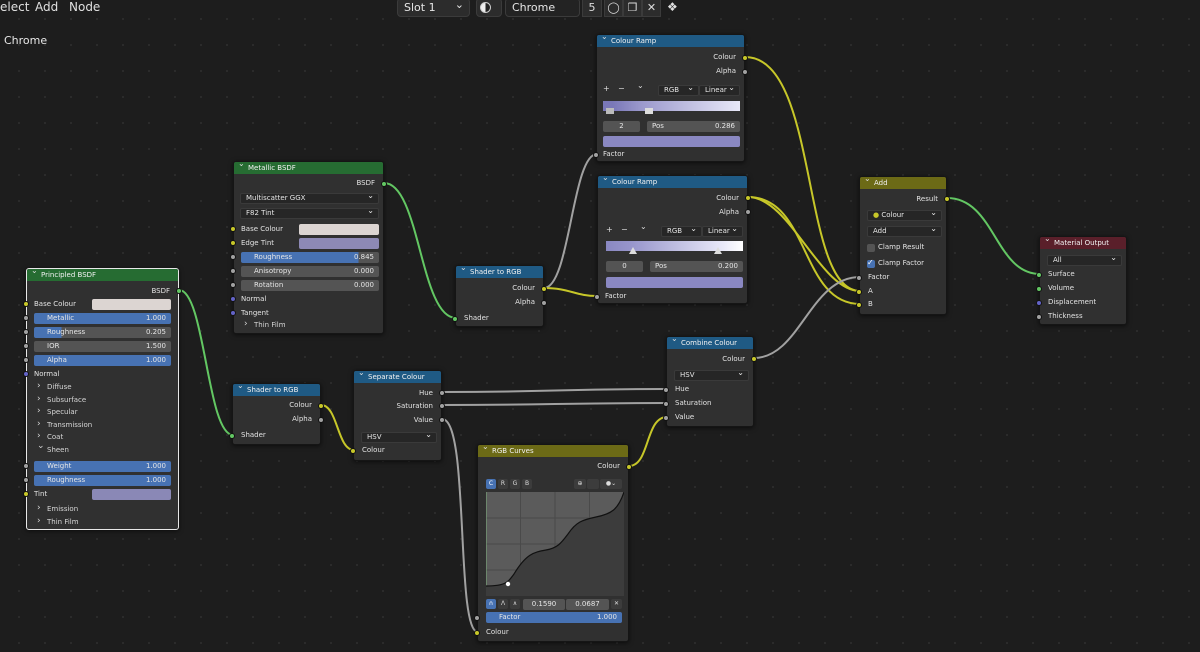 Image resolution: width=1200 pixels, height=652 pixels. Describe the element at coordinates (1039, 275) in the screenshot. I see `surface-socket` at that location.